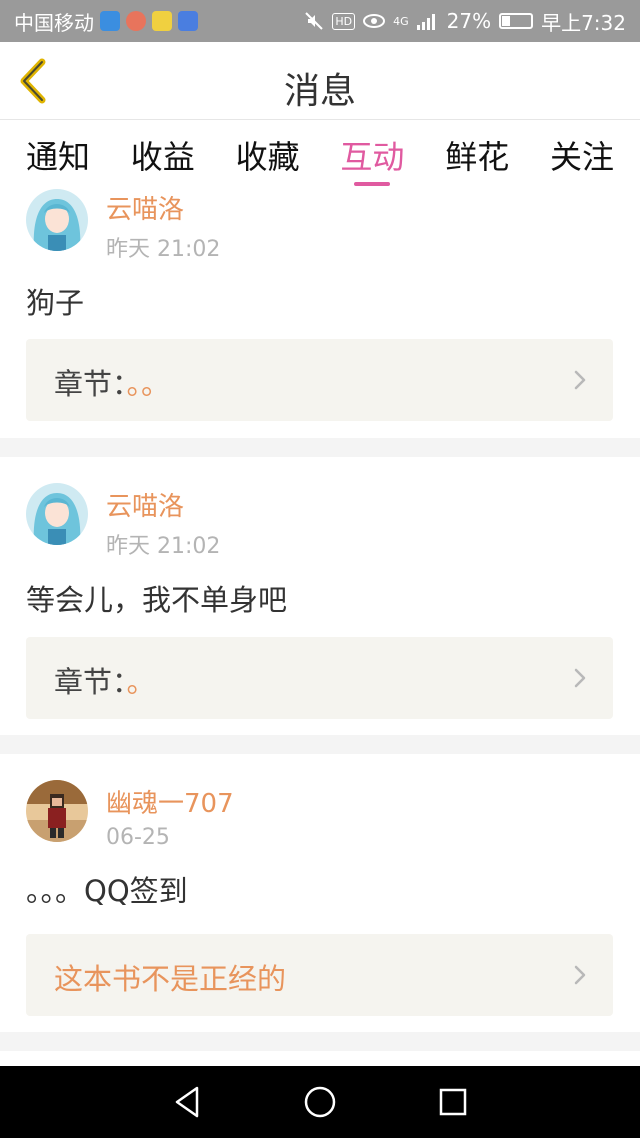  What do you see at coordinates (170, 801) in the screenshot?
I see `user-name: 幽魂一707` at bounding box center [170, 801].